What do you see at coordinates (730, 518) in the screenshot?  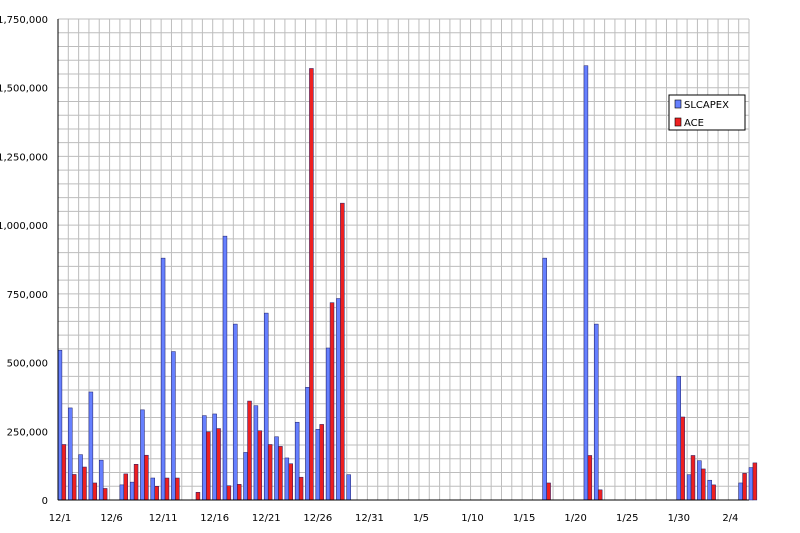 I see `x-tick-label: 2/4` at bounding box center [730, 518].